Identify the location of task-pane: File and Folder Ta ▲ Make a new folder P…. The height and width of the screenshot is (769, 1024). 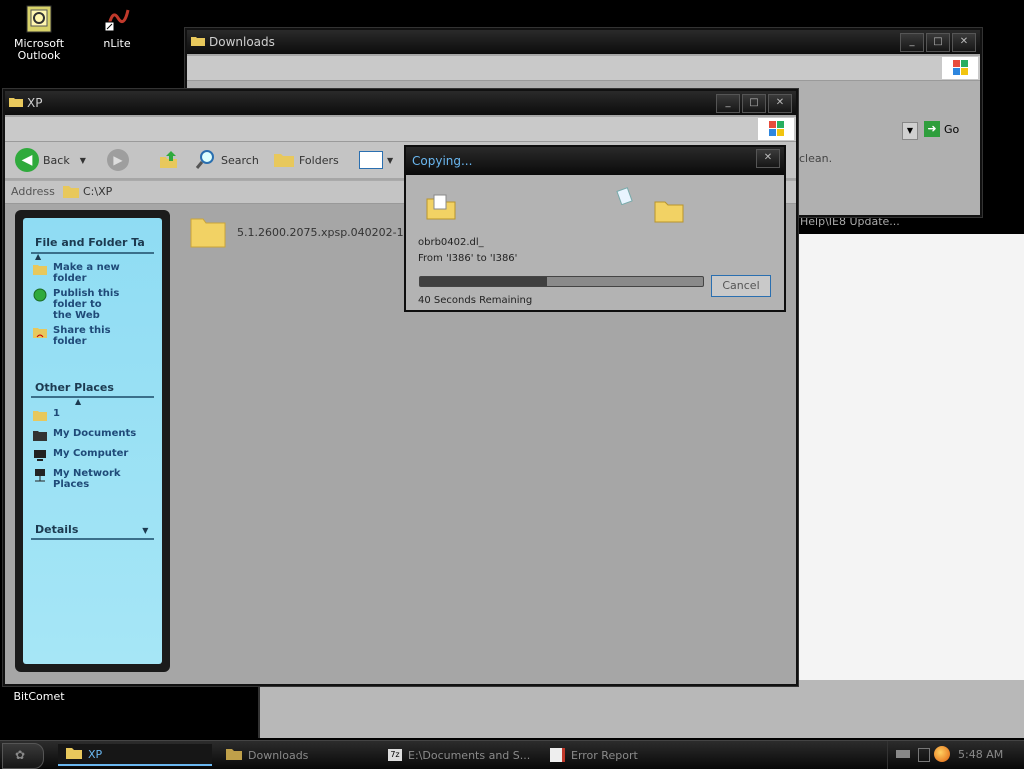
(92, 441).